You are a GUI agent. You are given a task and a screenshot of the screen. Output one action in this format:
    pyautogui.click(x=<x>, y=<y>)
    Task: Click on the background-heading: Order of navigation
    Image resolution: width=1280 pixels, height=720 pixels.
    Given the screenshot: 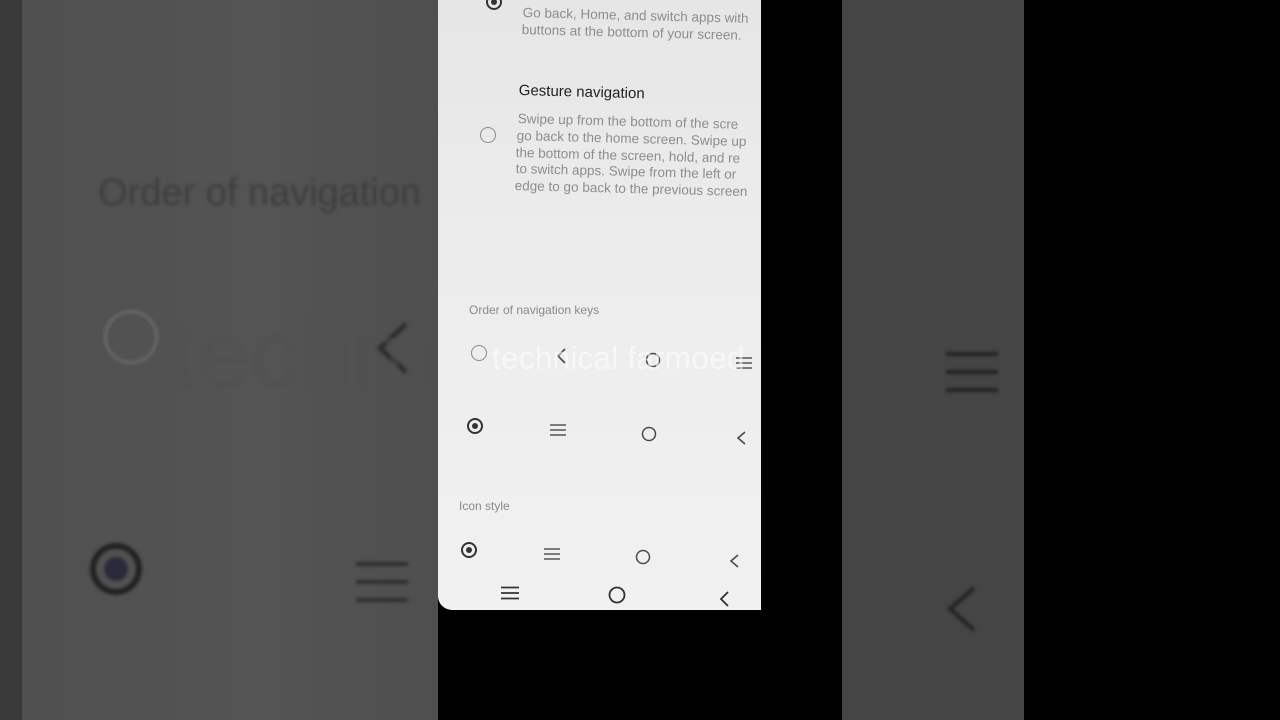 What is the action you would take?
    pyautogui.click(x=260, y=193)
    